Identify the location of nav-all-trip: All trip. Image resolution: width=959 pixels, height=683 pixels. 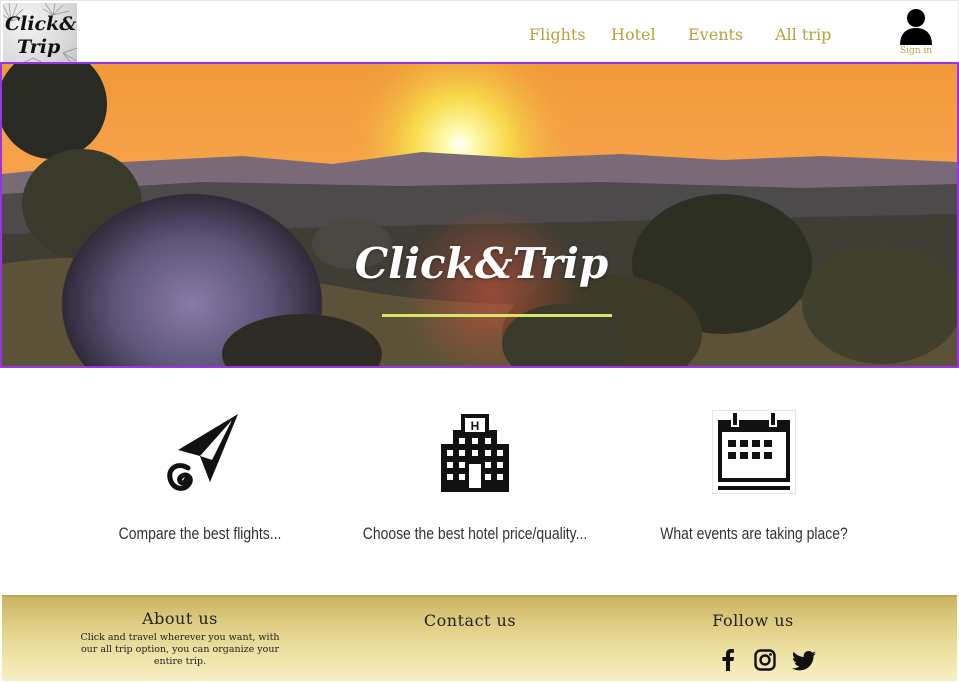
(803, 34).